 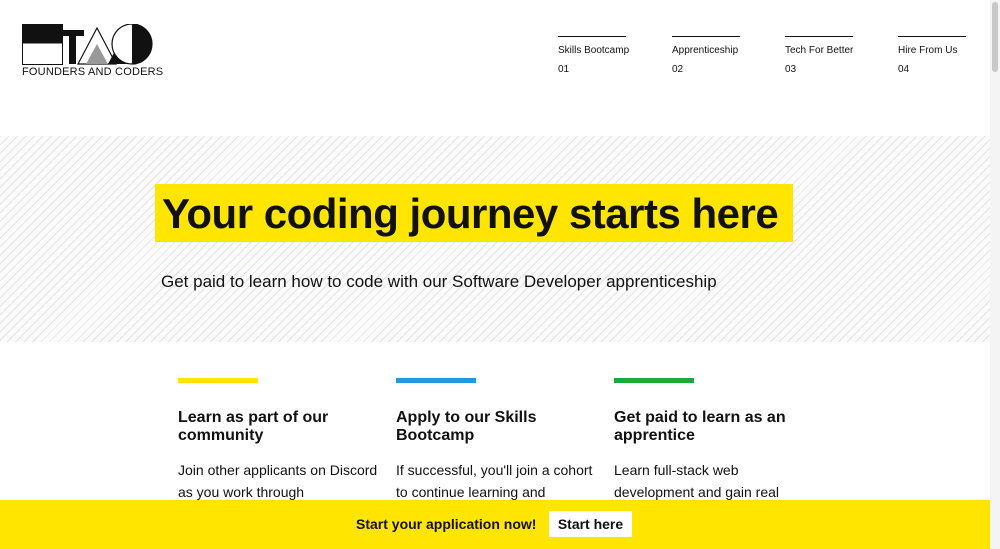 What do you see at coordinates (446, 524) in the screenshot?
I see `cta-text: Start your application now!` at bounding box center [446, 524].